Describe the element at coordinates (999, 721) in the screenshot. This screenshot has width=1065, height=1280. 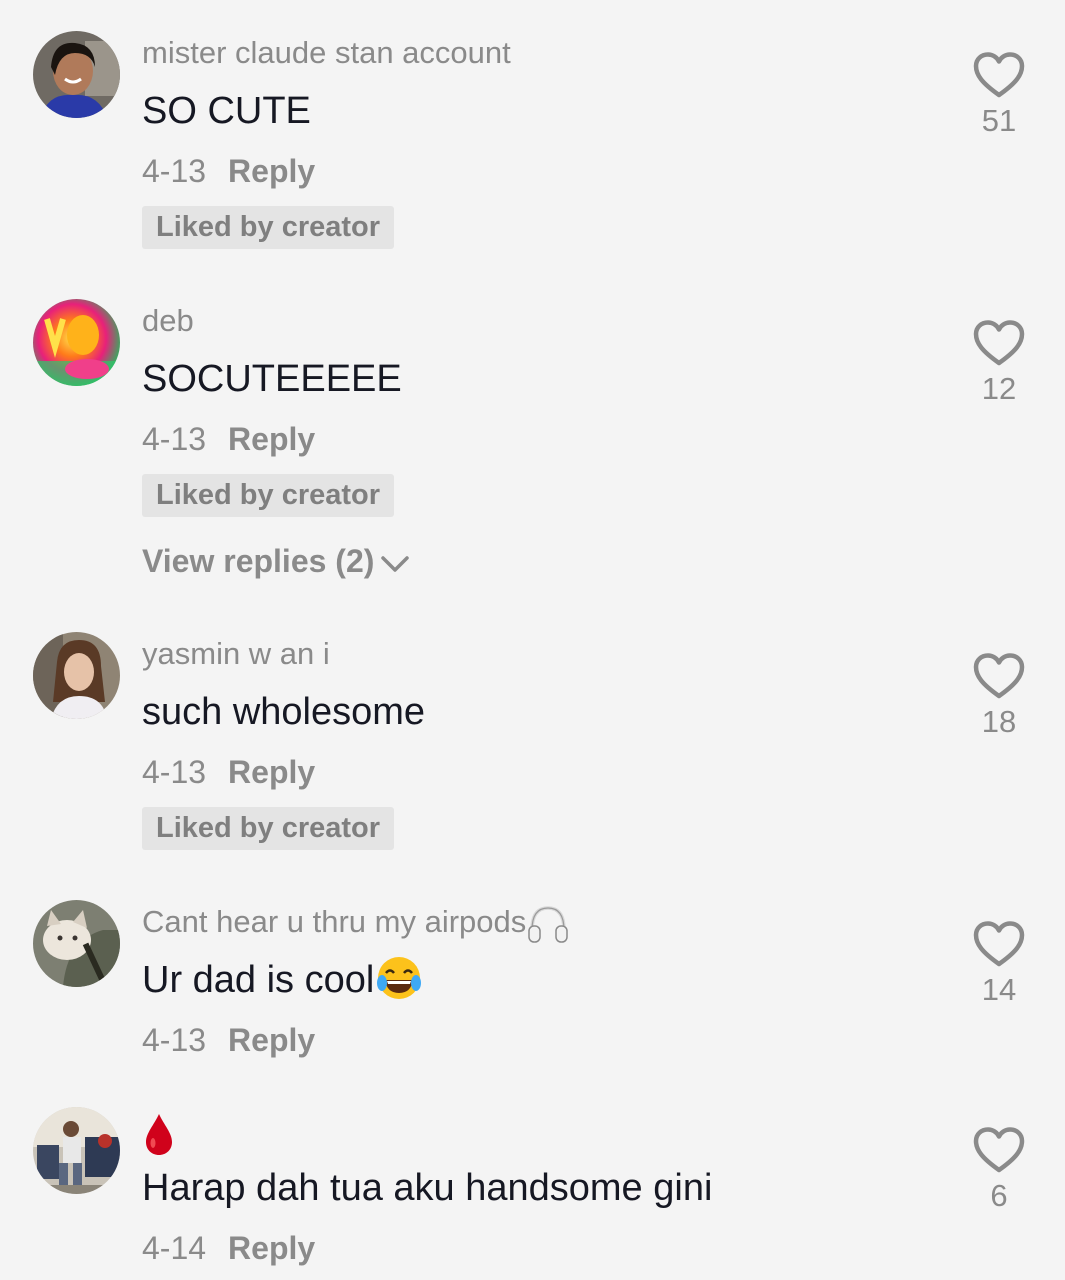
I see `like-count: 18` at that location.